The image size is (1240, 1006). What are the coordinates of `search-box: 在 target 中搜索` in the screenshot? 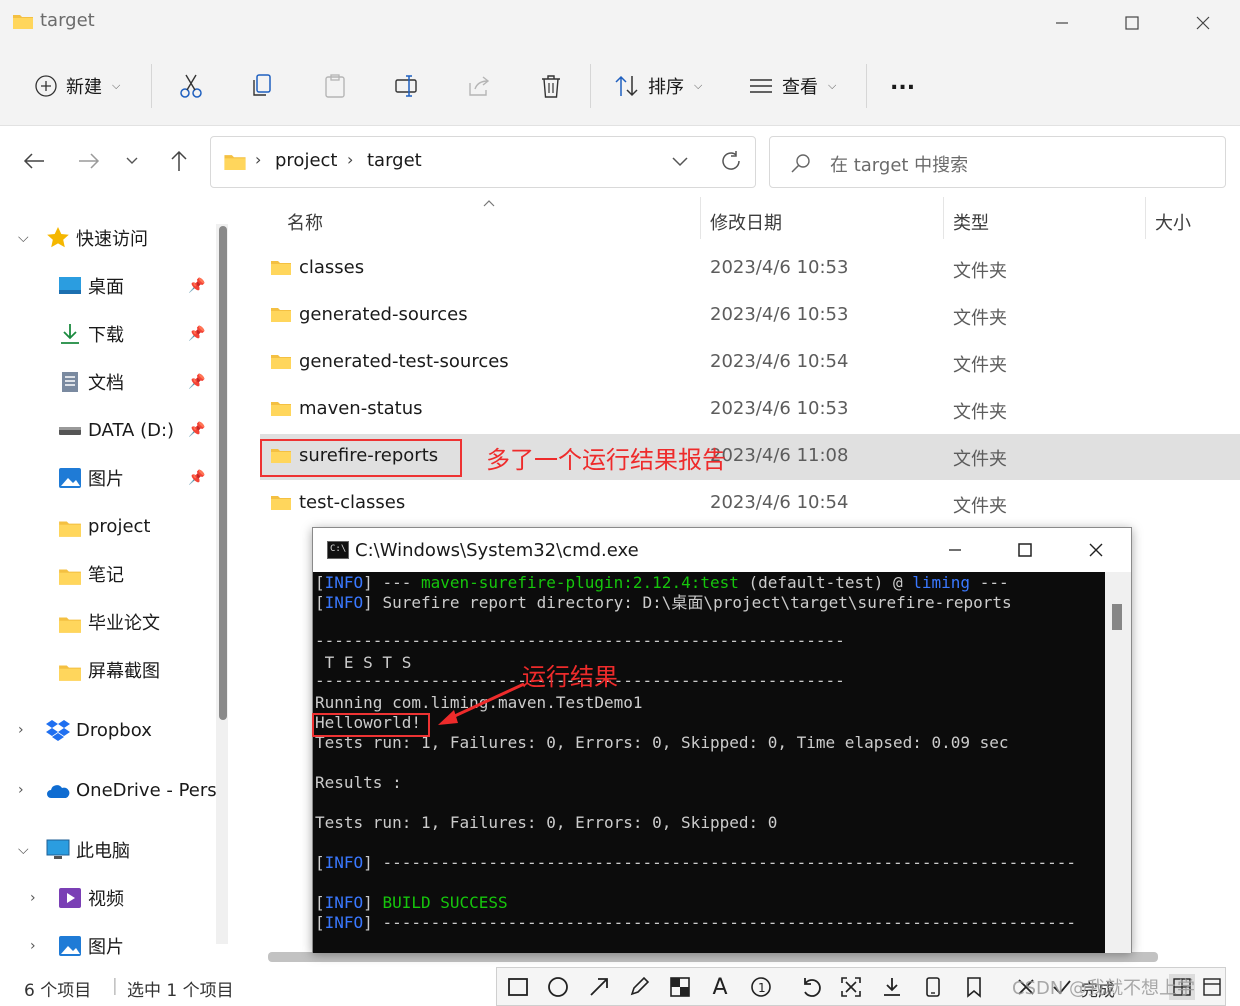 It's located at (997, 162).